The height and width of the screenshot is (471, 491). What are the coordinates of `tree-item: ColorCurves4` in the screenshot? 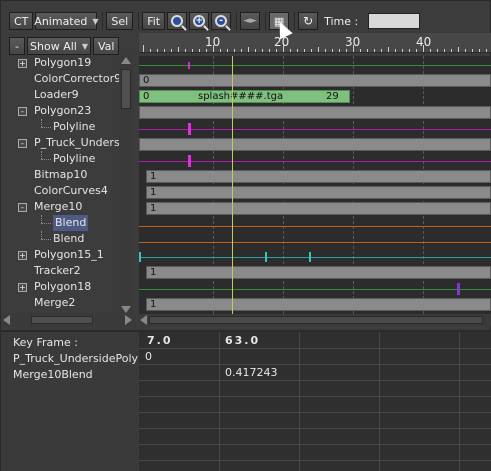 It's located at (60, 191).